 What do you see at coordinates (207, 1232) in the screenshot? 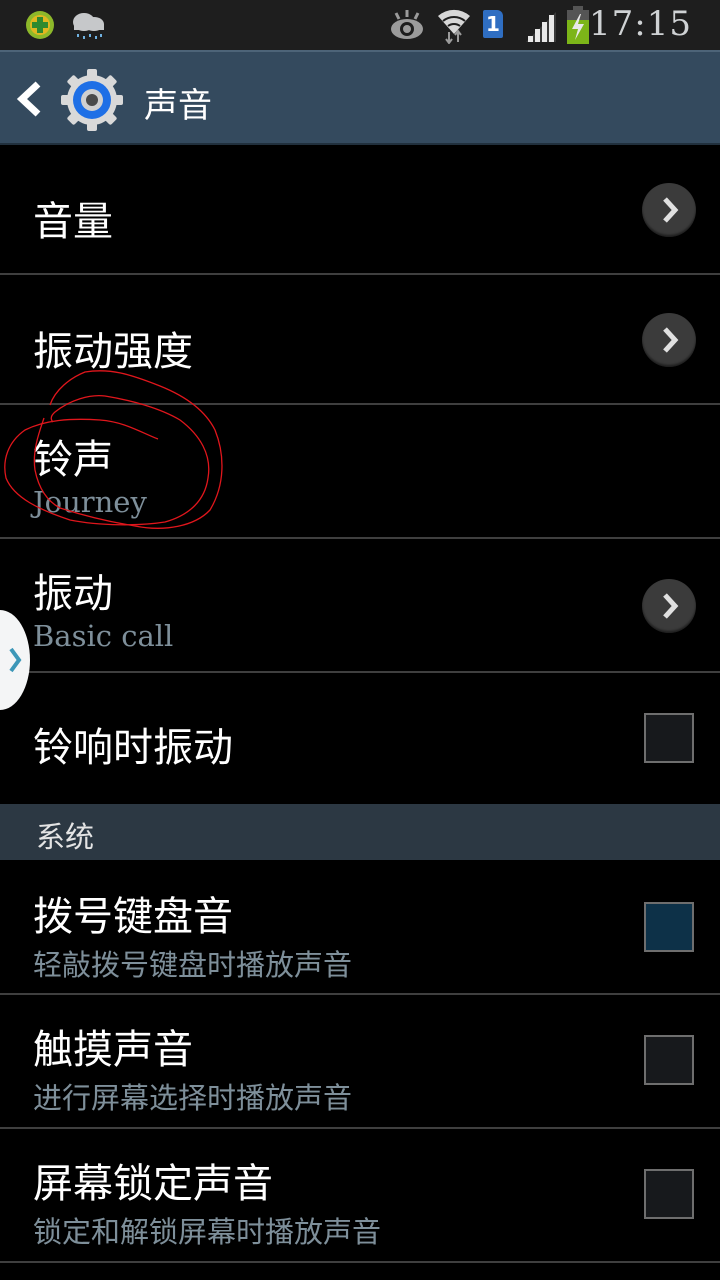
I see `item-summary: 锁定和解锁屏幕时播放声音` at bounding box center [207, 1232].